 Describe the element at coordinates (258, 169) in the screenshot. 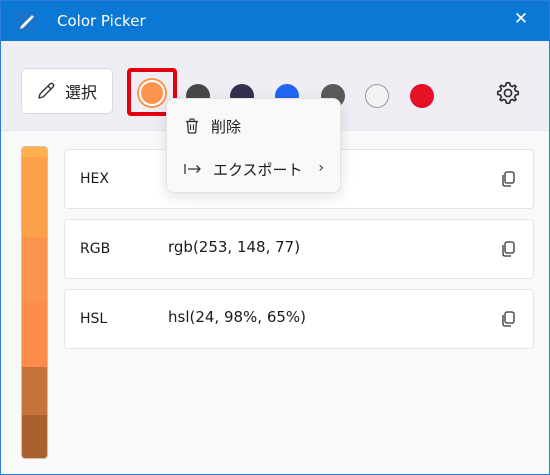

I see `menu-item-export-label: エクスポート` at that location.